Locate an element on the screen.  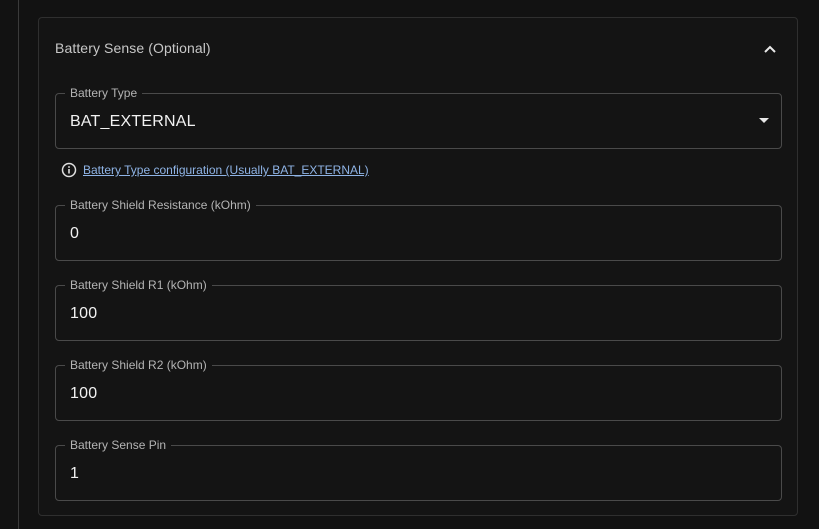
info-icon is located at coordinates (69, 170).